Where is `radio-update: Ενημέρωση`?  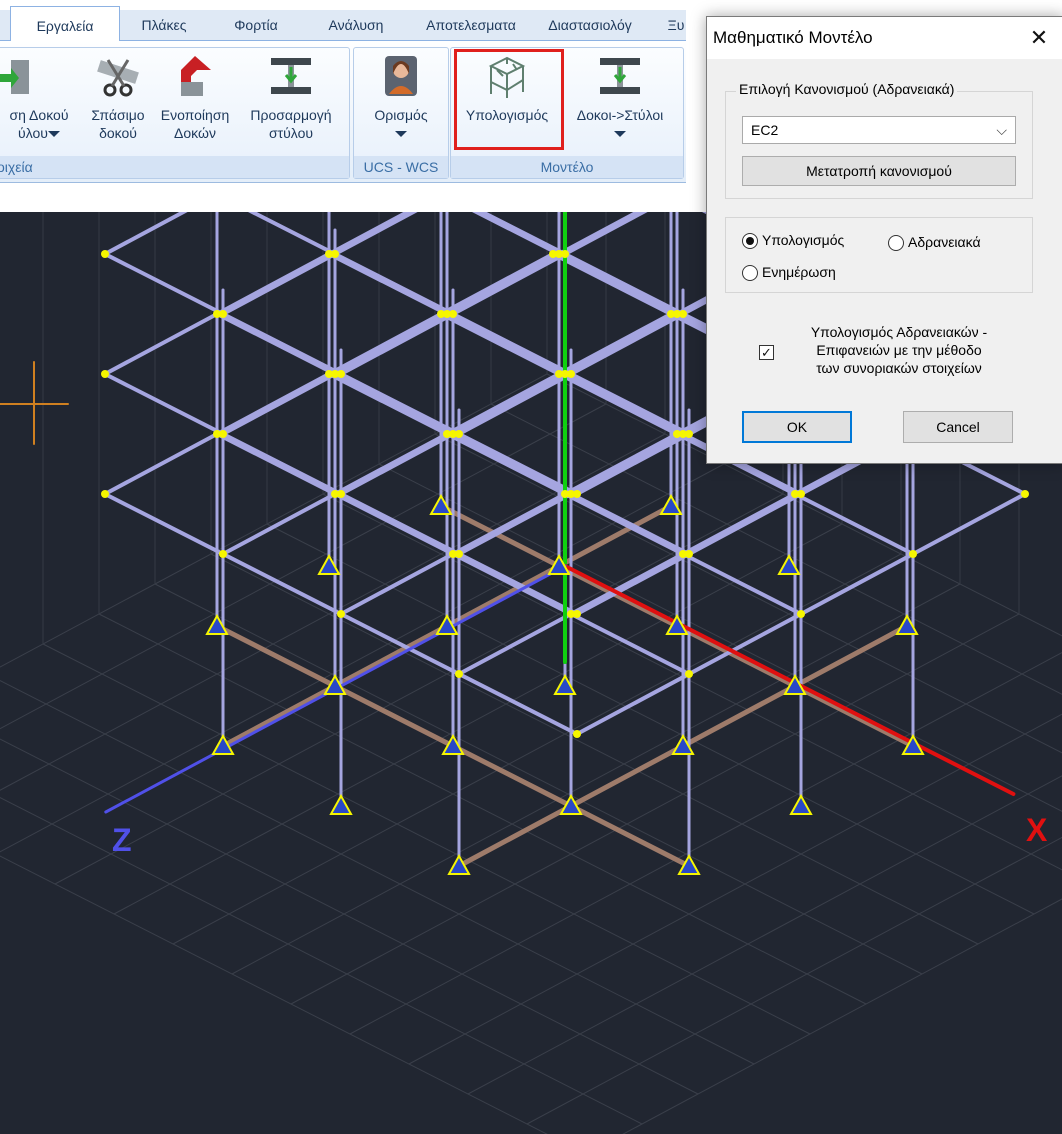
radio-update: Ενημέρωση is located at coordinates (789, 273).